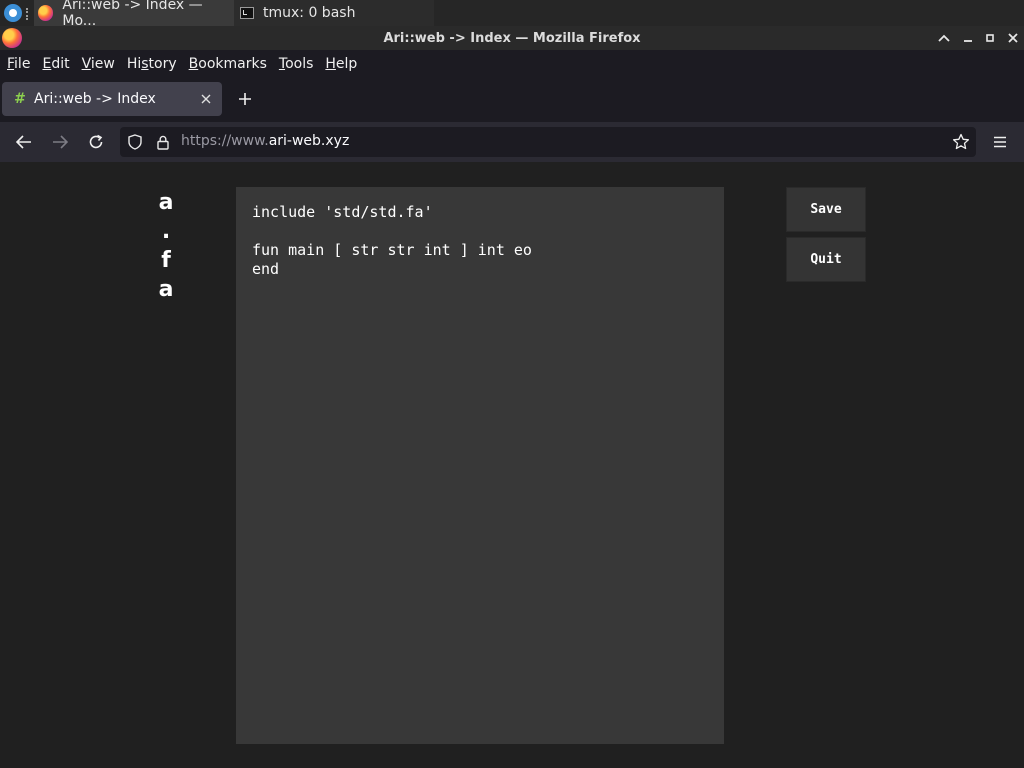  I want to click on os-taskbar: Ari::web -> Index — Mo... tmux: 0 bash, so click(512, 14).